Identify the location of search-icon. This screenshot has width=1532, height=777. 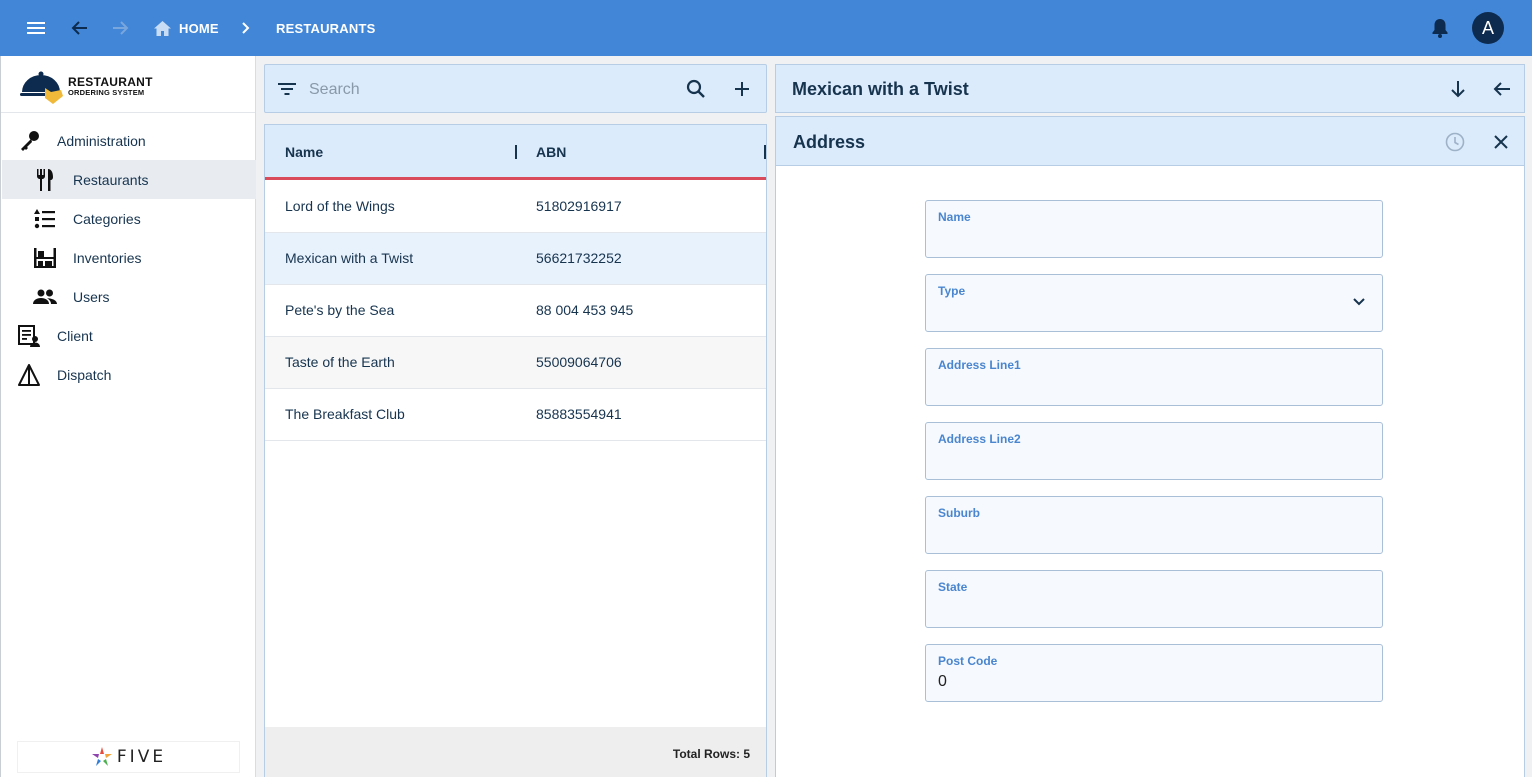
(696, 89).